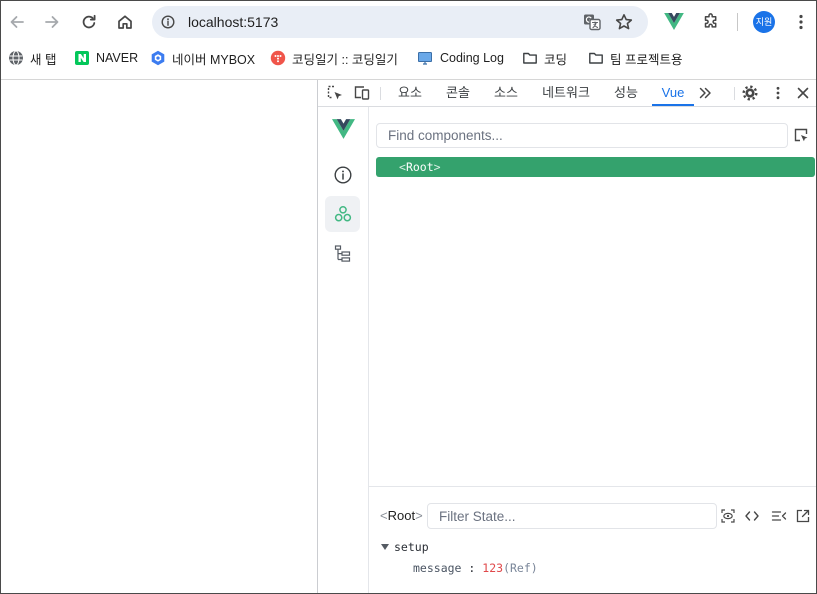 The image size is (817, 594). I want to click on tab-network: 네트워크, so click(566, 93).